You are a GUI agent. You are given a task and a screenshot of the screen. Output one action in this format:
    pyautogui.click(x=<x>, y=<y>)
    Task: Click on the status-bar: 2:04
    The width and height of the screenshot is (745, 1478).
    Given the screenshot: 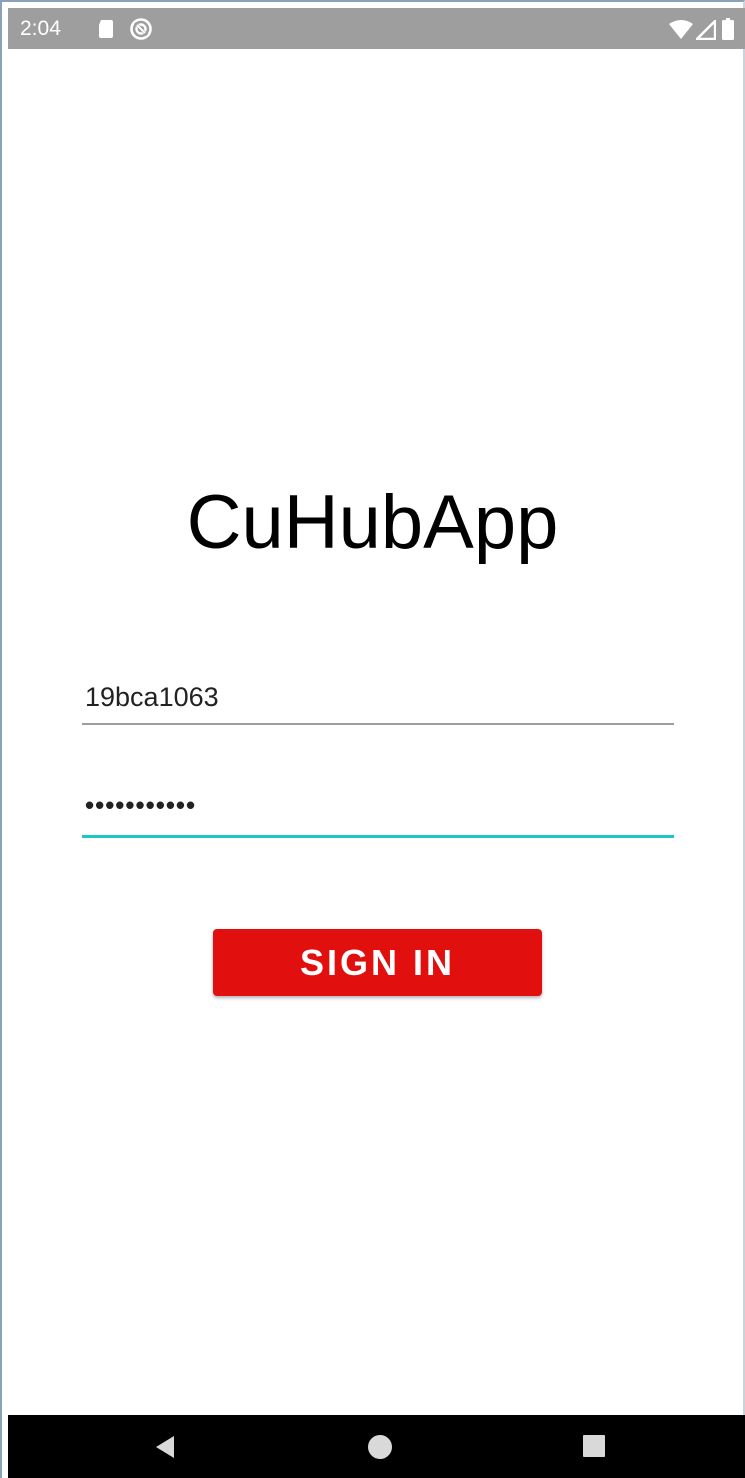 What is the action you would take?
    pyautogui.click(x=376, y=28)
    